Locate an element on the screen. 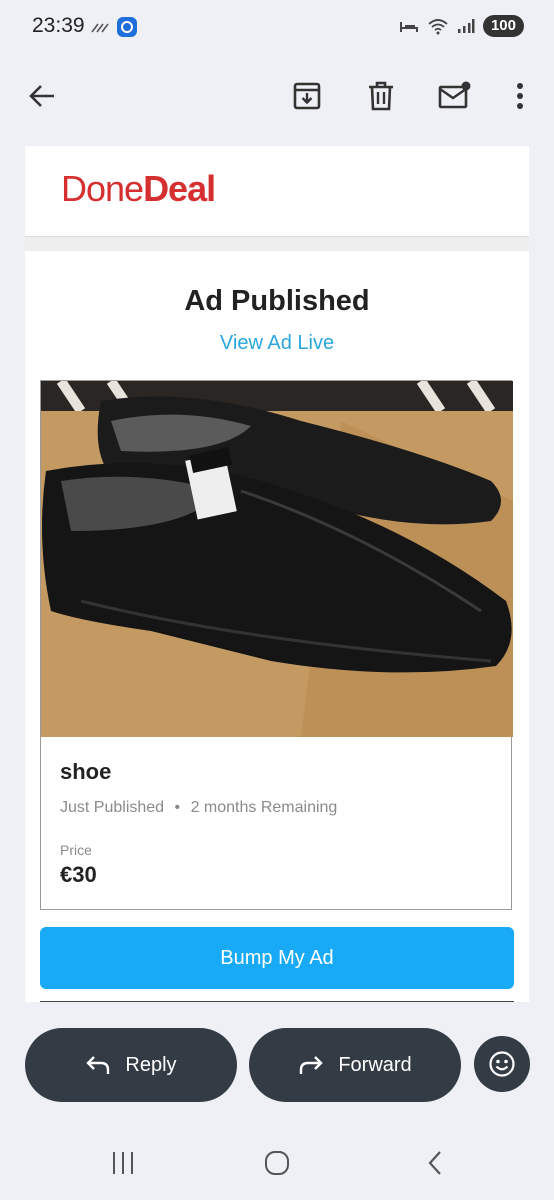 The width and height of the screenshot is (554, 1200). status-left-icons is located at coordinates (114, 27).